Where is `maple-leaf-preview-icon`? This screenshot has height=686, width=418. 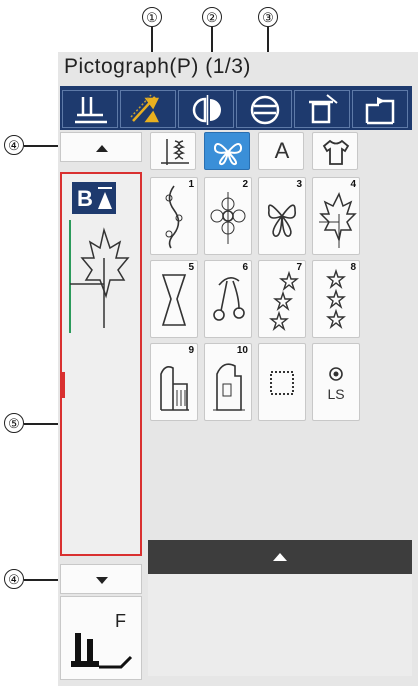 maple-leaf-preview-icon is located at coordinates (99, 276).